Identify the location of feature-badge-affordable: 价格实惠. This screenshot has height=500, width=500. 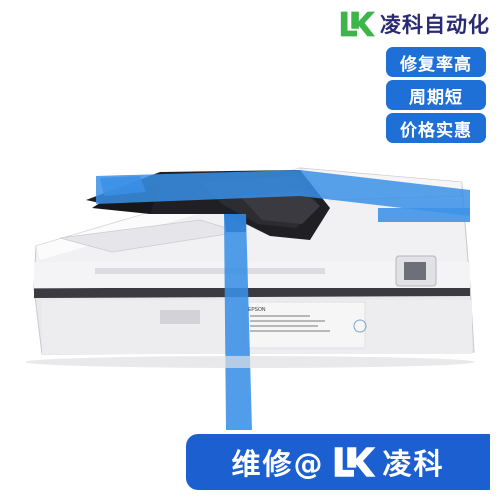
(436, 128).